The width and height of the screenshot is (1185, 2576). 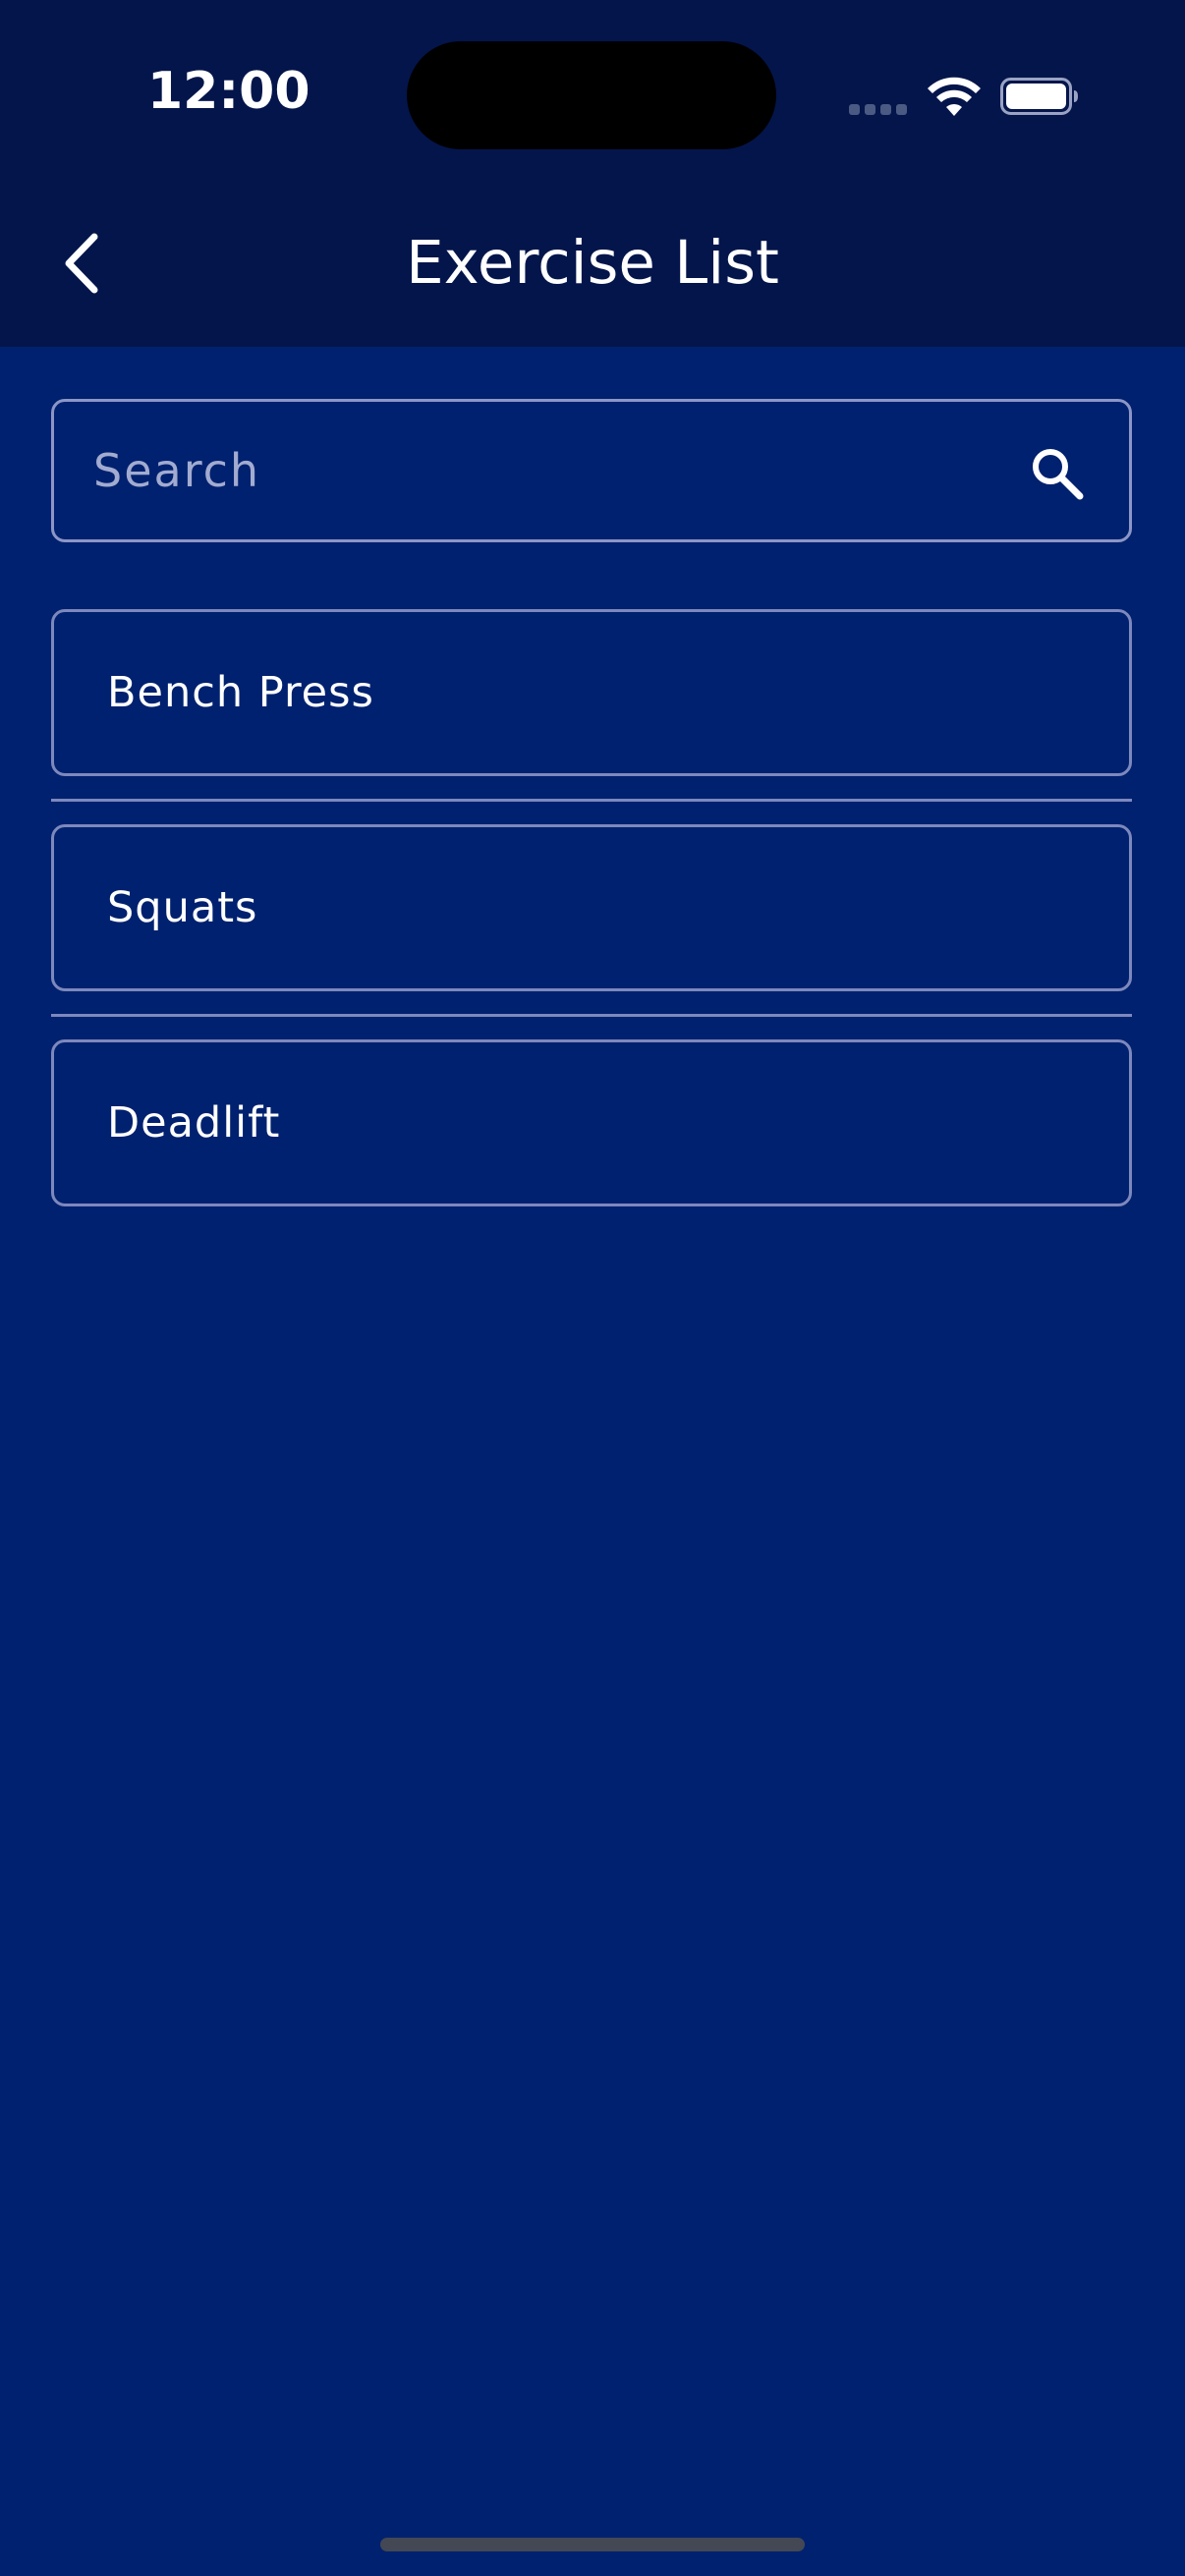 I want to click on list-item: Squats, so click(x=592, y=907).